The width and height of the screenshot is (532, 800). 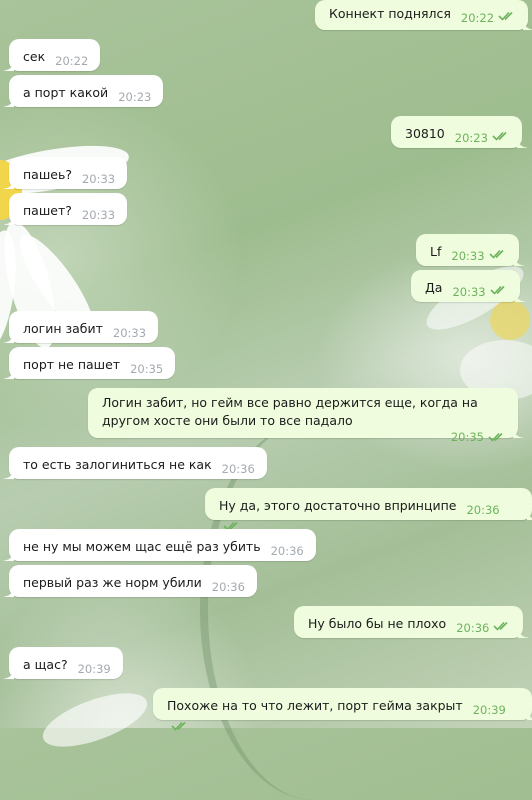 I want to click on message-text: пашеь?, so click(x=47, y=174).